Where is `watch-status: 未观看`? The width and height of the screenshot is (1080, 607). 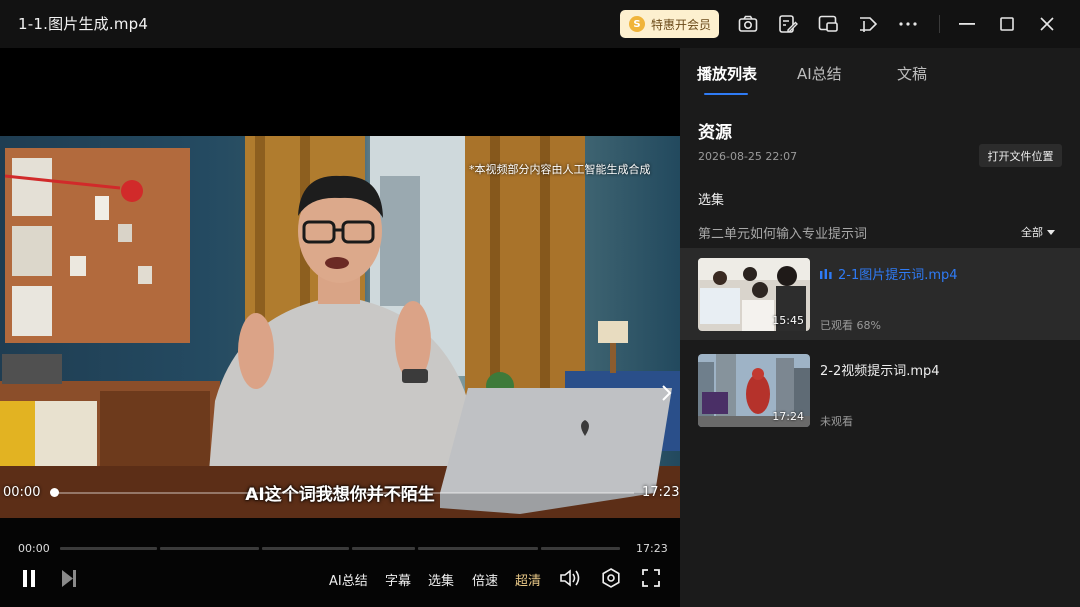
watch-status: 未观看 is located at coordinates (836, 421).